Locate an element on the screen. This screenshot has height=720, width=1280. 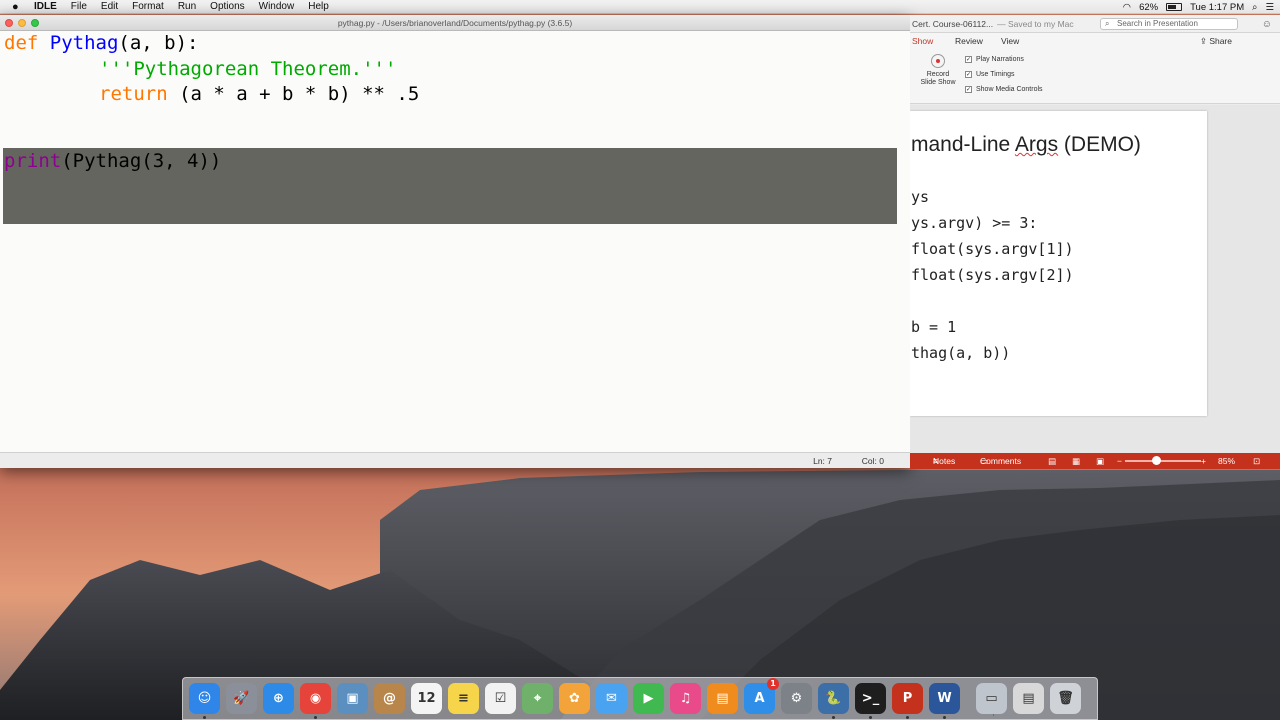
dock-launchpad-icon: 🚀 is located at coordinates (241, 698).